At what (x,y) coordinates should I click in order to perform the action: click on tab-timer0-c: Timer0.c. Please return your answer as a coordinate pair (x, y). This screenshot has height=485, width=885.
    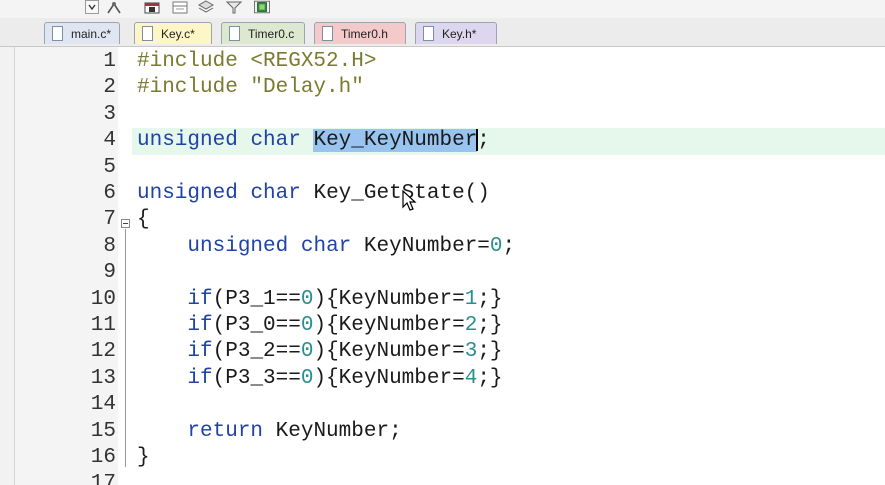
    Looking at the image, I should click on (263, 33).